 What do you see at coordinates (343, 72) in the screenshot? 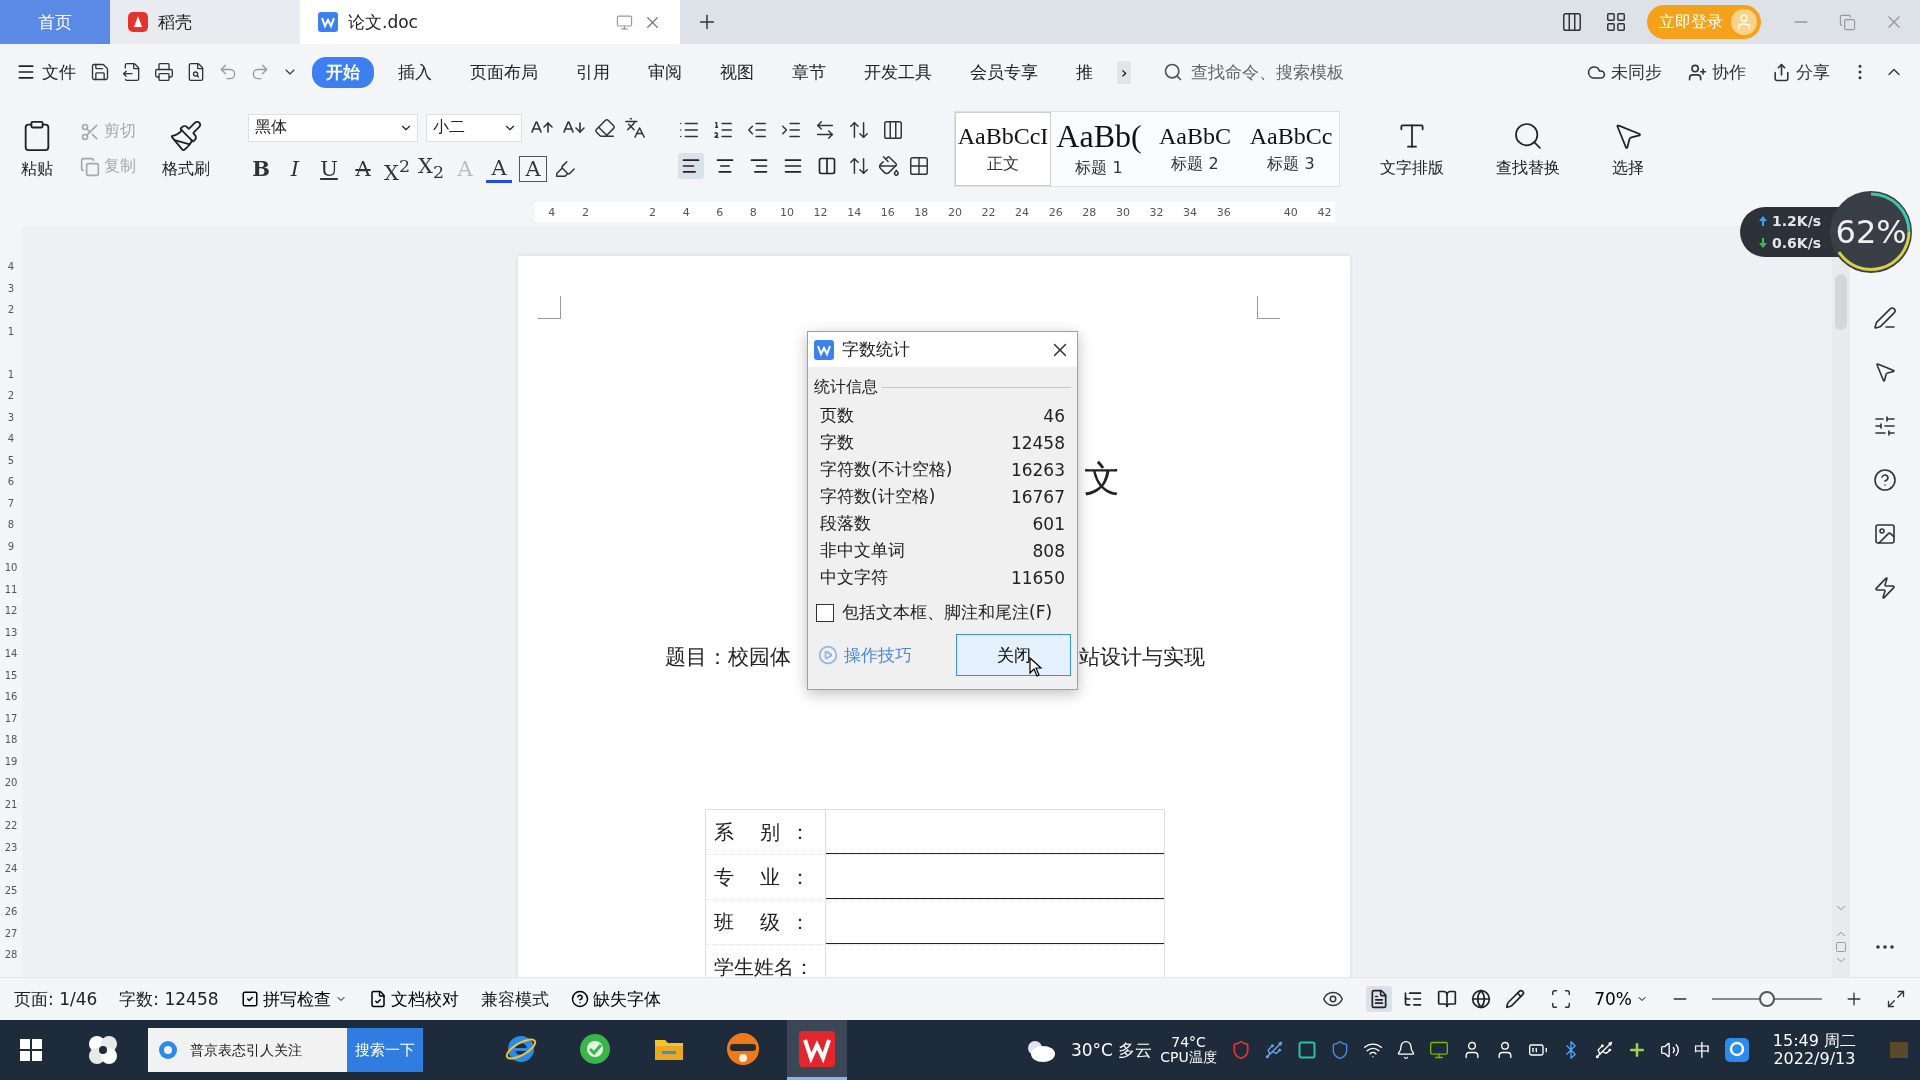
I see `menu-tab: 开始` at bounding box center [343, 72].